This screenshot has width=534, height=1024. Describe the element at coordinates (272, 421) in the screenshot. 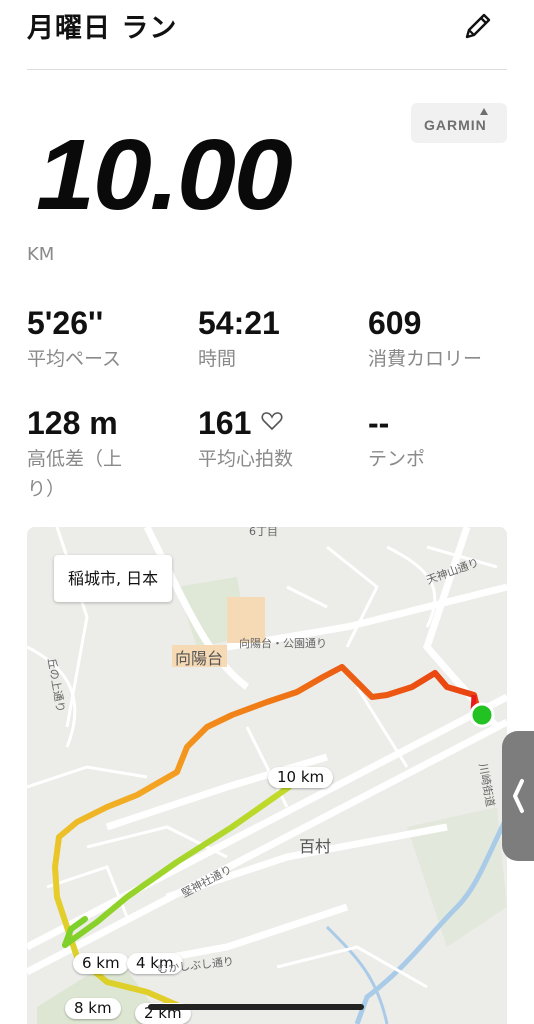

I see `heart-icon` at that location.